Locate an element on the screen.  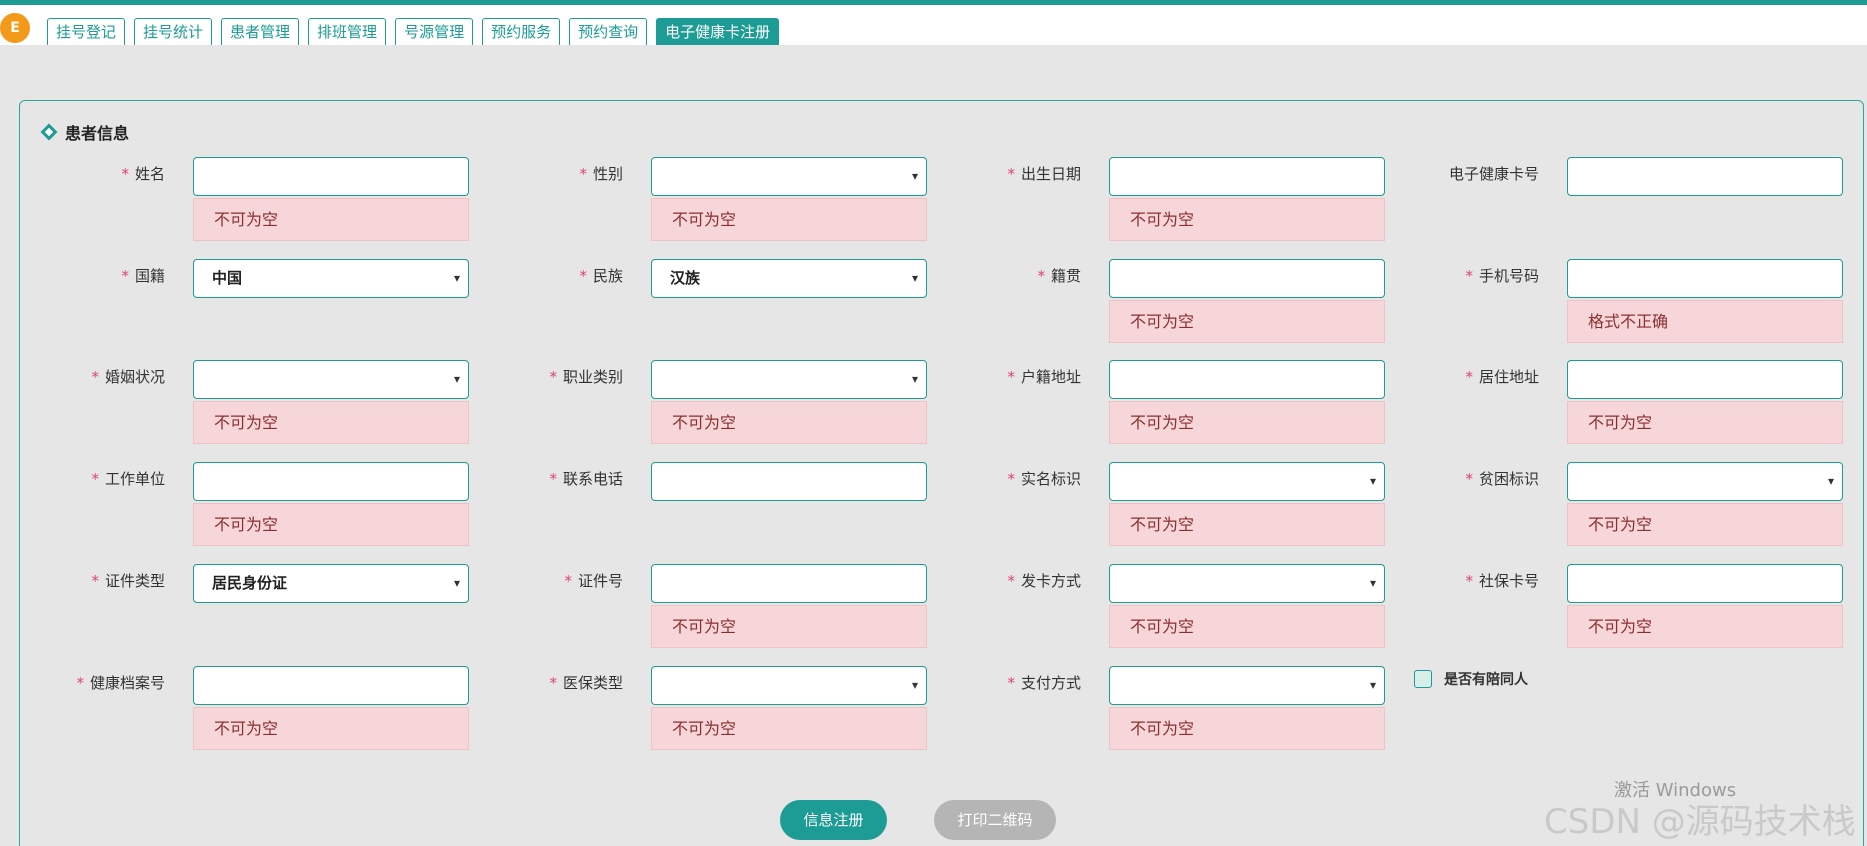
payment-method-error: 不可为空 is located at coordinates (1247, 728).